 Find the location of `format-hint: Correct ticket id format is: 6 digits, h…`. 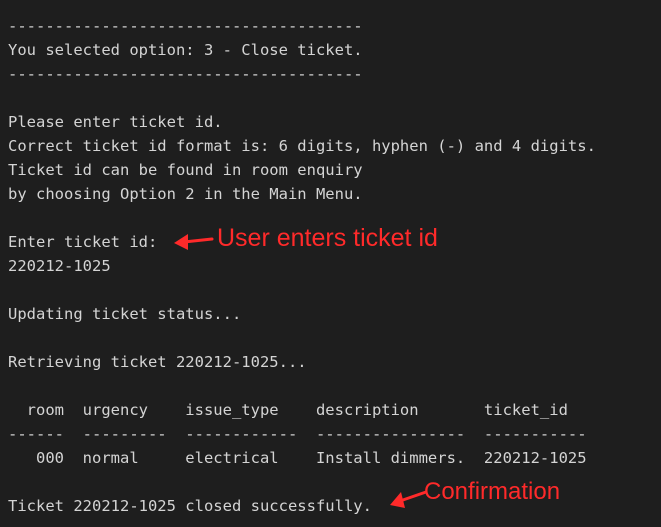

format-hint: Correct ticket id format is: 6 digits, h… is located at coordinates (302, 146).